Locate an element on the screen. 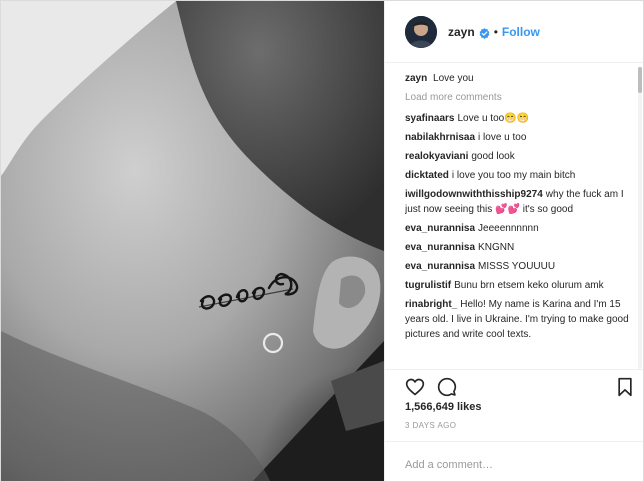 Image resolution: width=644 pixels, height=482 pixels. comment-text: i love you too my main bitch is located at coordinates (513, 175).